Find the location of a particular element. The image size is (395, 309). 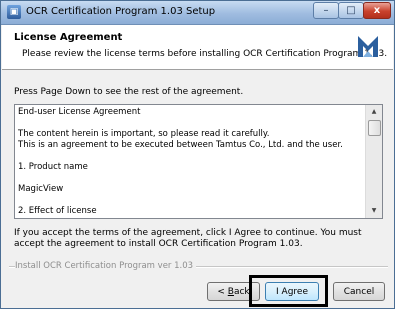

scroll-up-arrow-icon: ▲ is located at coordinates (374, 112).